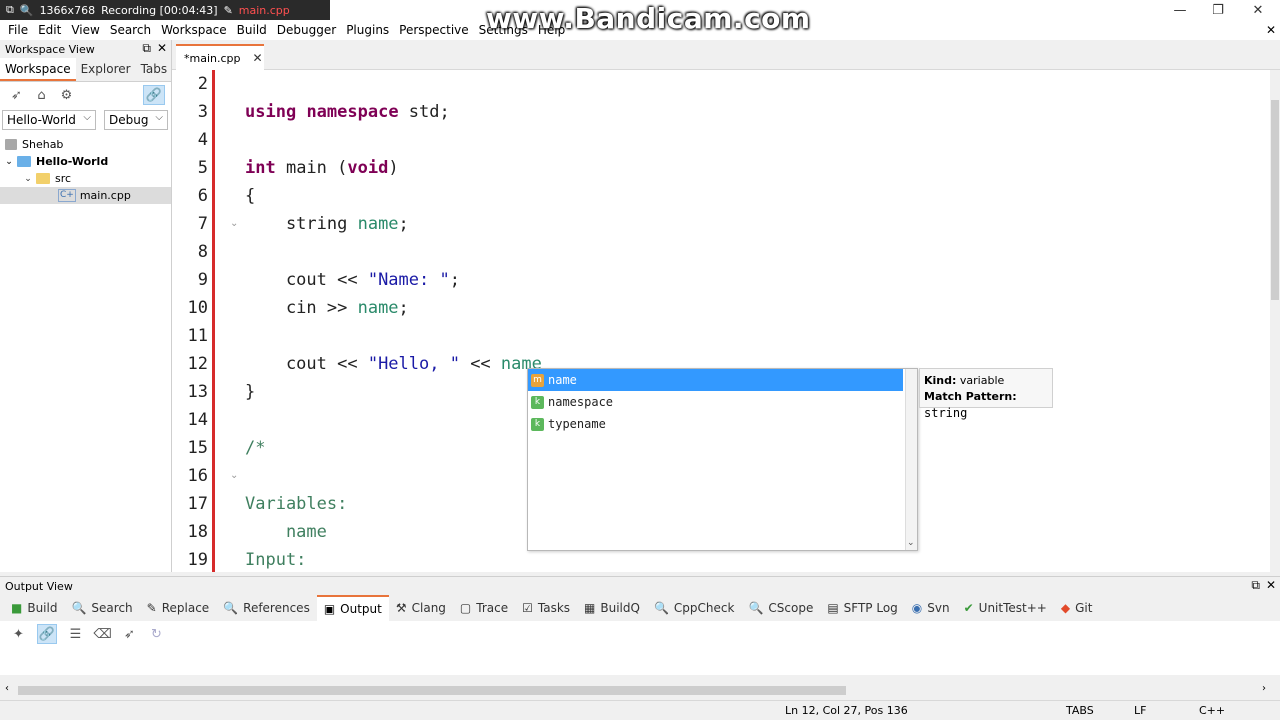 Image resolution: width=1280 pixels, height=720 pixels. I want to click on workspace-toolbar: ➶ ⌂ ⚙ 🔗, so click(85, 95).